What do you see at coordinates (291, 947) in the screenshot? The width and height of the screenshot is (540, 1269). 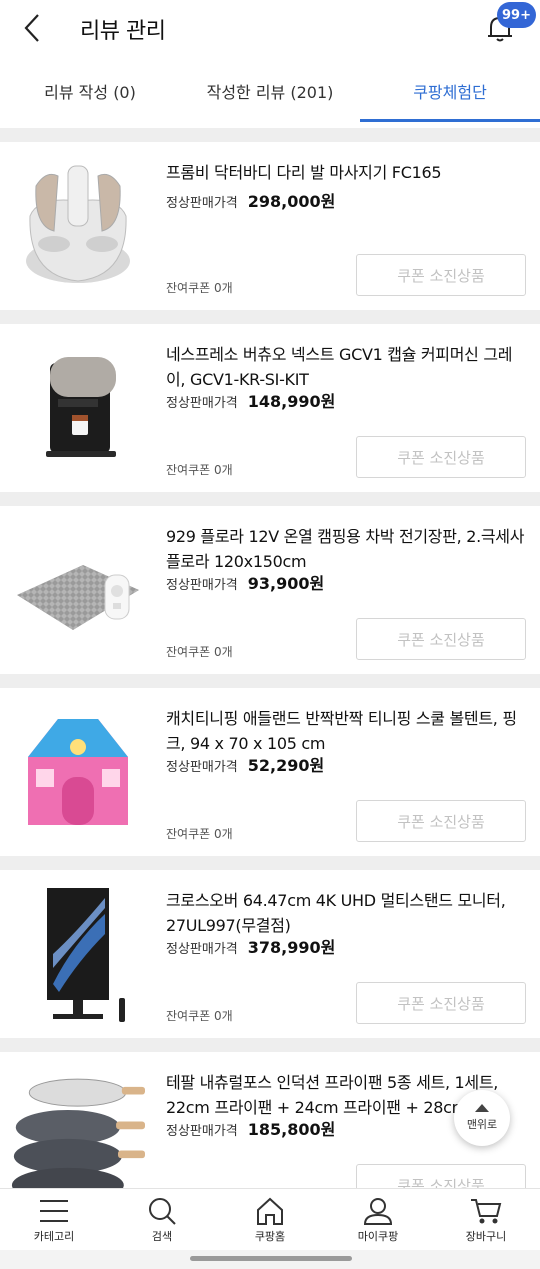 I see `price-value: 378,990원` at bounding box center [291, 947].